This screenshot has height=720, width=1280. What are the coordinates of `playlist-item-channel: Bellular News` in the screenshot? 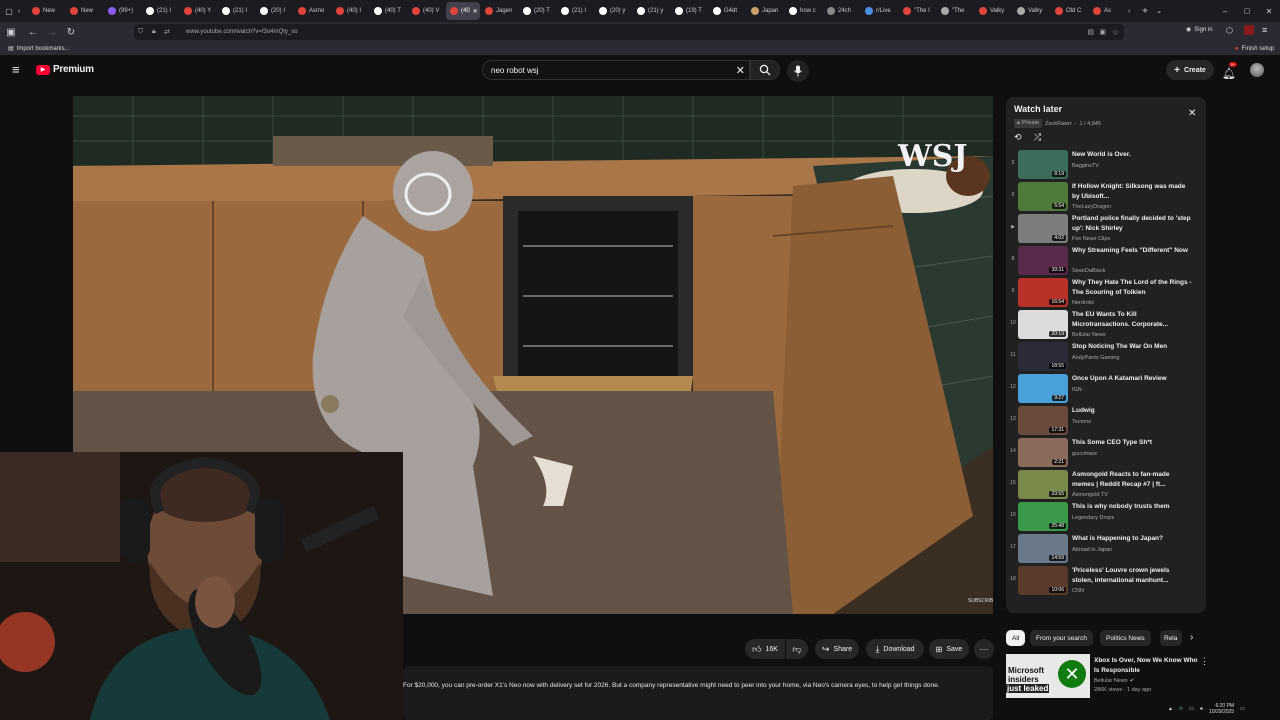 It's located at (1089, 335).